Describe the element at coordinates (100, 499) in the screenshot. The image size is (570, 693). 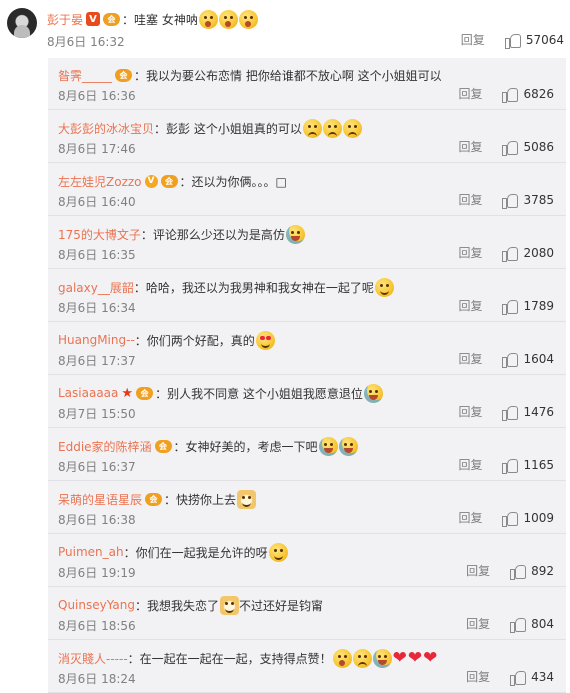
I see `reply-username: 呆萌的星语星辰` at that location.